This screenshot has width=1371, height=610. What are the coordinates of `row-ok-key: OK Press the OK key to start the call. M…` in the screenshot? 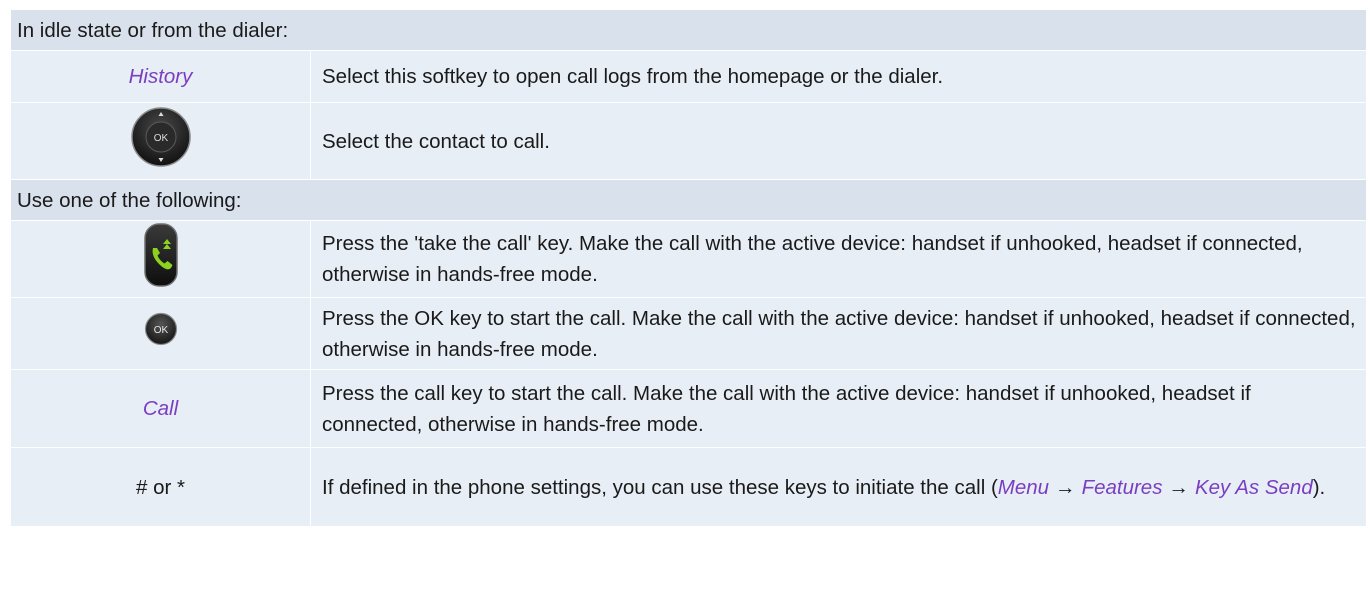 It's located at (688, 333).